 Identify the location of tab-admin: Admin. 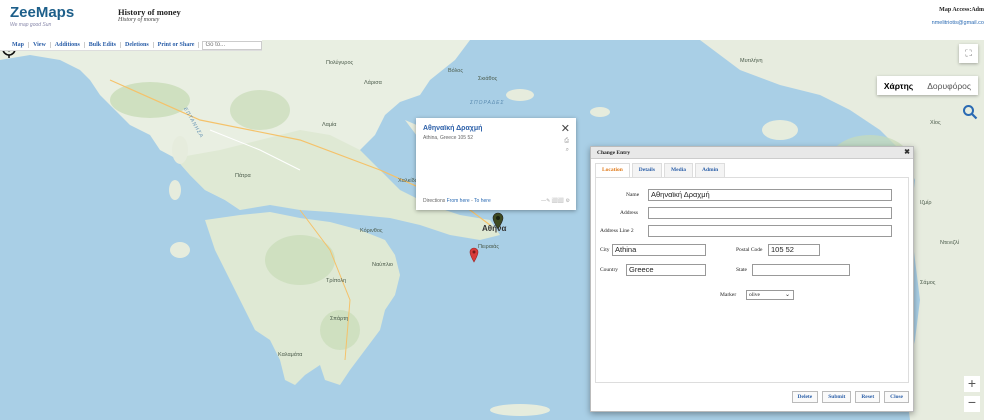
(710, 170).